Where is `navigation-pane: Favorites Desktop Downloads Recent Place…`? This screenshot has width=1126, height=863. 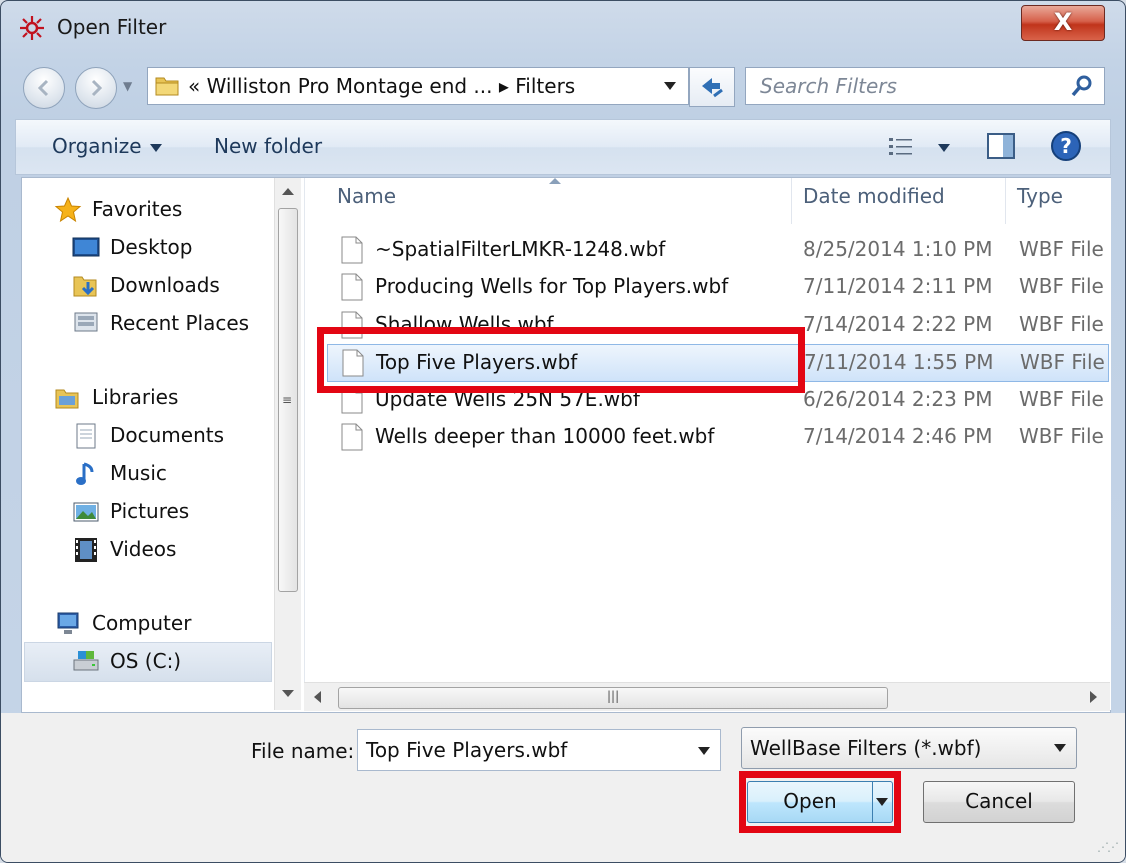 navigation-pane: Favorites Desktop Downloads Recent Place… is located at coordinates (147, 444).